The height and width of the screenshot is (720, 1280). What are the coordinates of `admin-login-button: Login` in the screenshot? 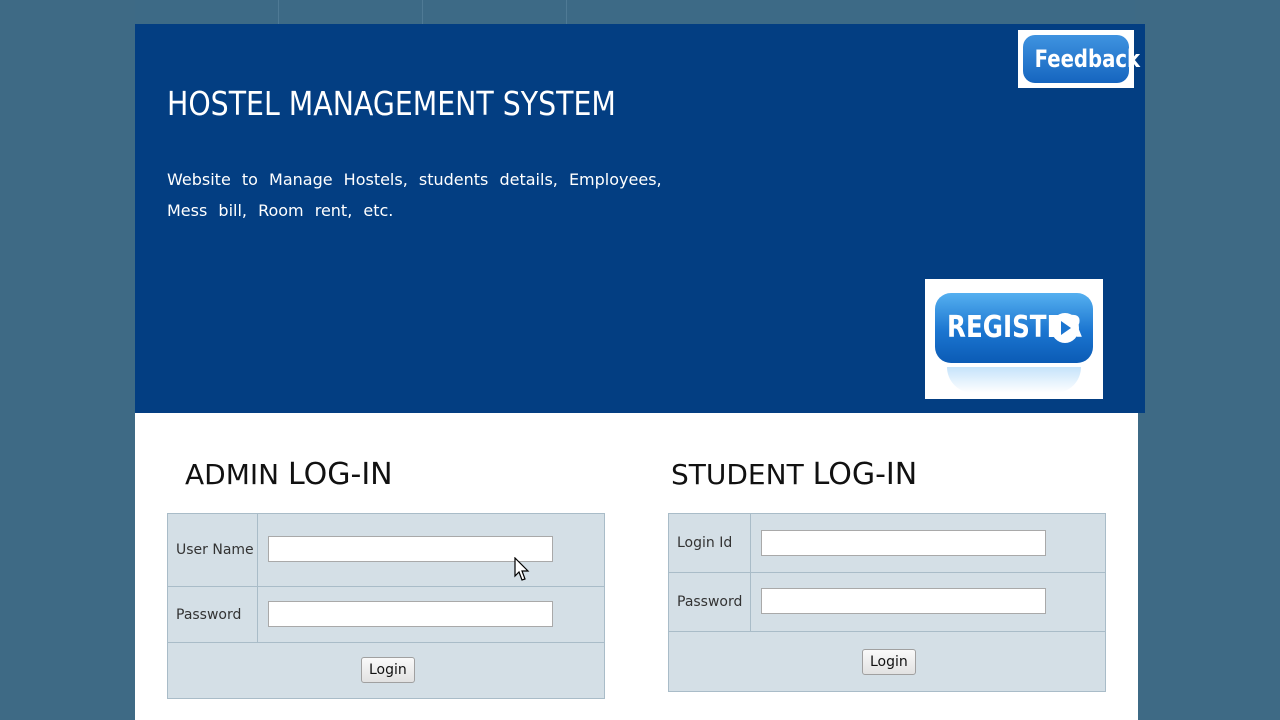 It's located at (388, 670).